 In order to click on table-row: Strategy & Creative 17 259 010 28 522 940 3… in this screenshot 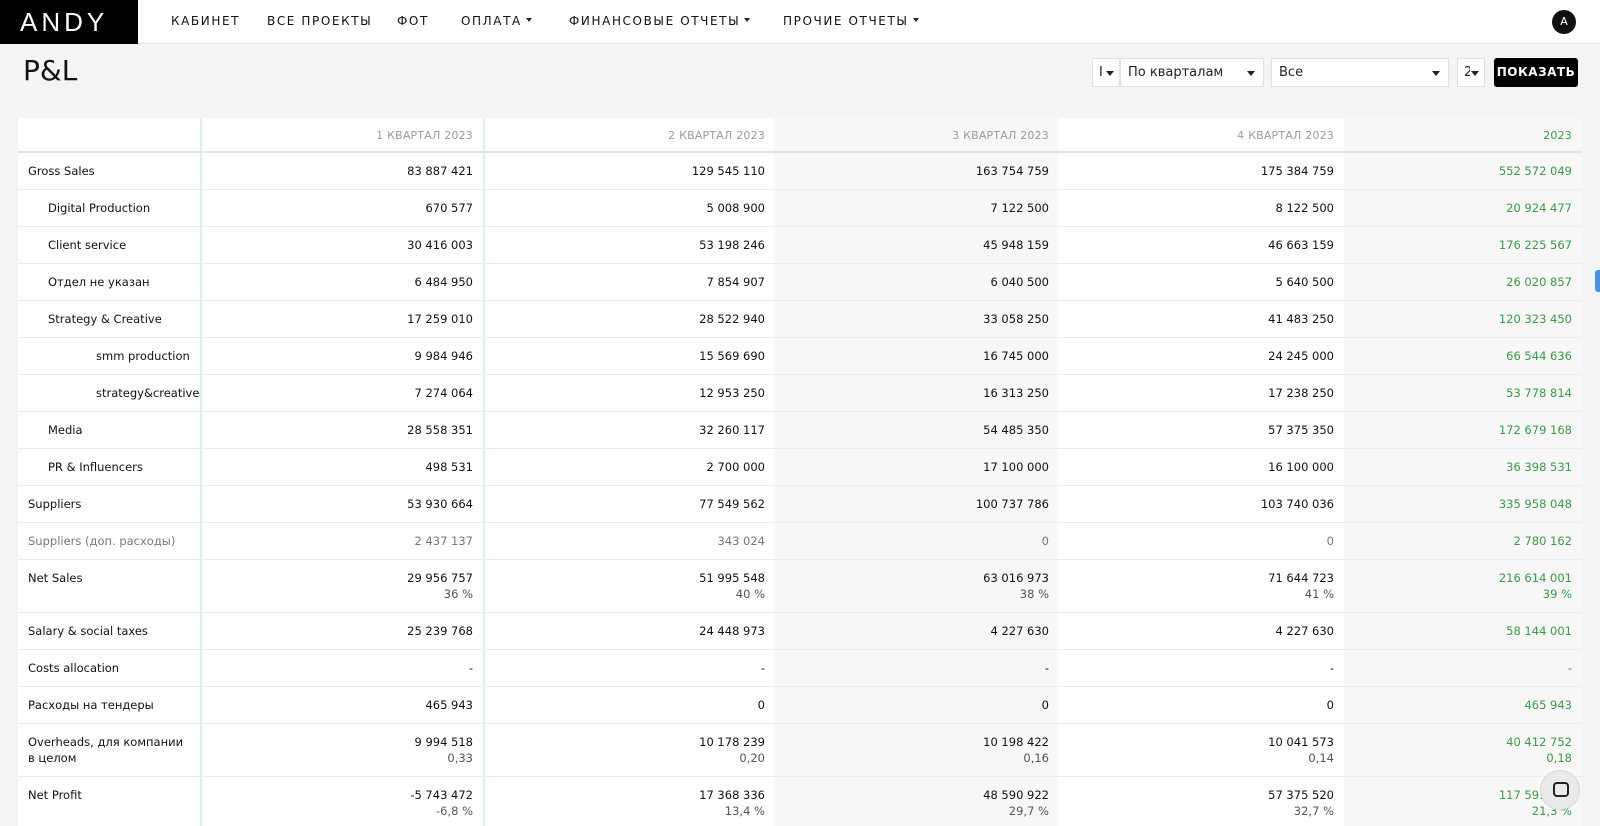, I will do `click(800, 319)`.